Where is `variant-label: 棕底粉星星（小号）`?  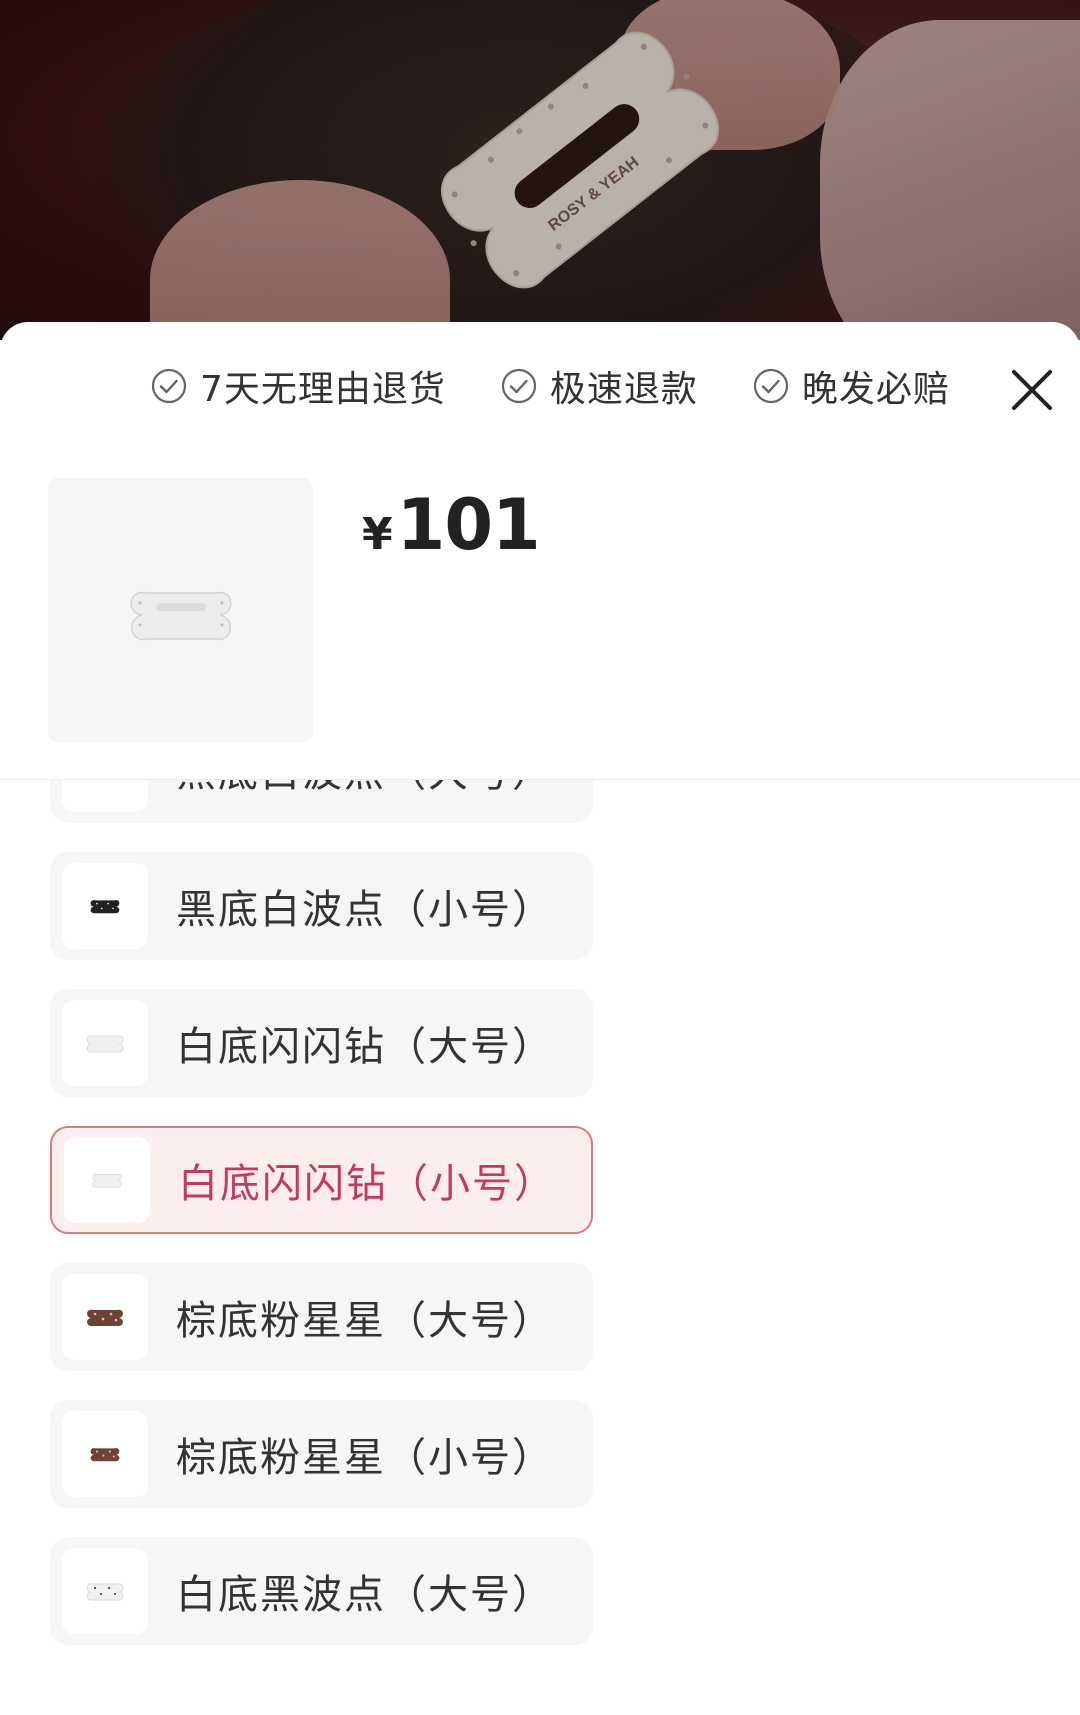 variant-label: 棕底粉星星（小号） is located at coordinates (365, 1458).